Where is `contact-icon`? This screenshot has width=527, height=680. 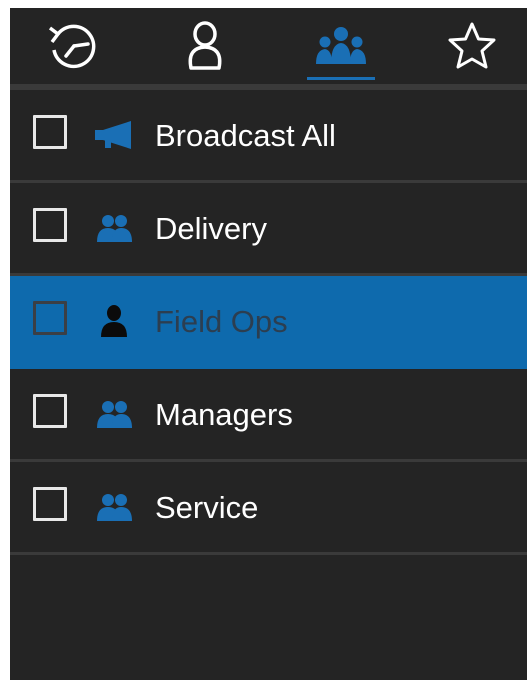 contact-icon is located at coordinates (205, 45).